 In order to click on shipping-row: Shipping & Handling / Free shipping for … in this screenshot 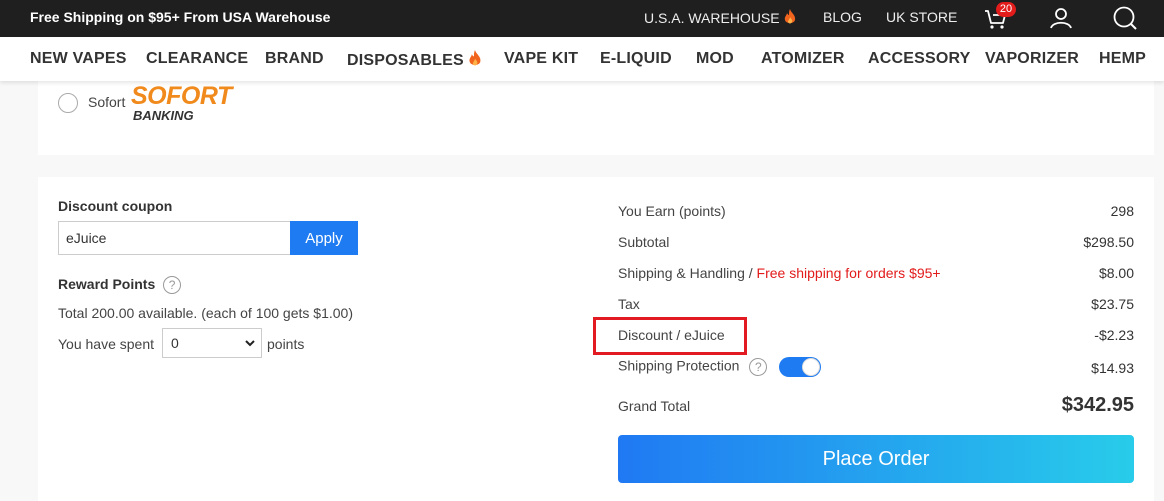, I will do `click(876, 273)`.